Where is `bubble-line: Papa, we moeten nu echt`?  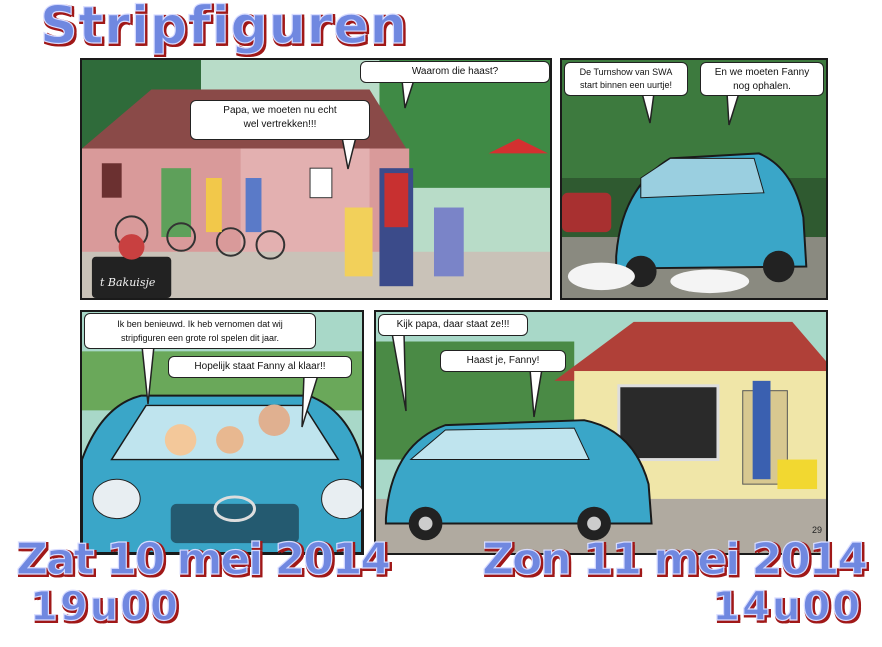 bubble-line: Papa, we moeten nu echt is located at coordinates (280, 110).